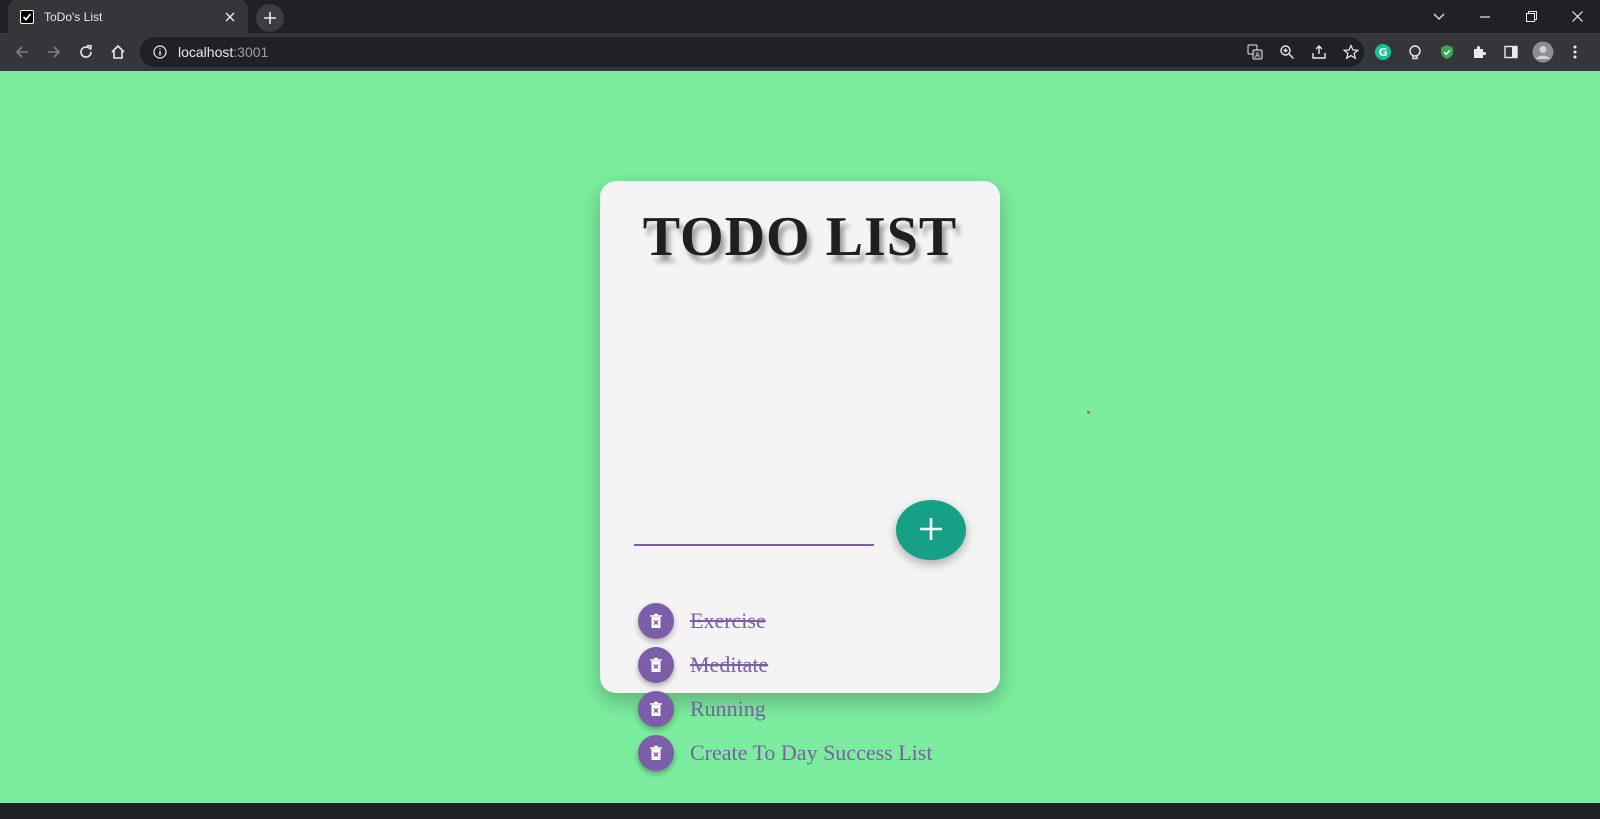 The height and width of the screenshot is (819, 1600). I want to click on todo-item-text: Running, so click(728, 709).